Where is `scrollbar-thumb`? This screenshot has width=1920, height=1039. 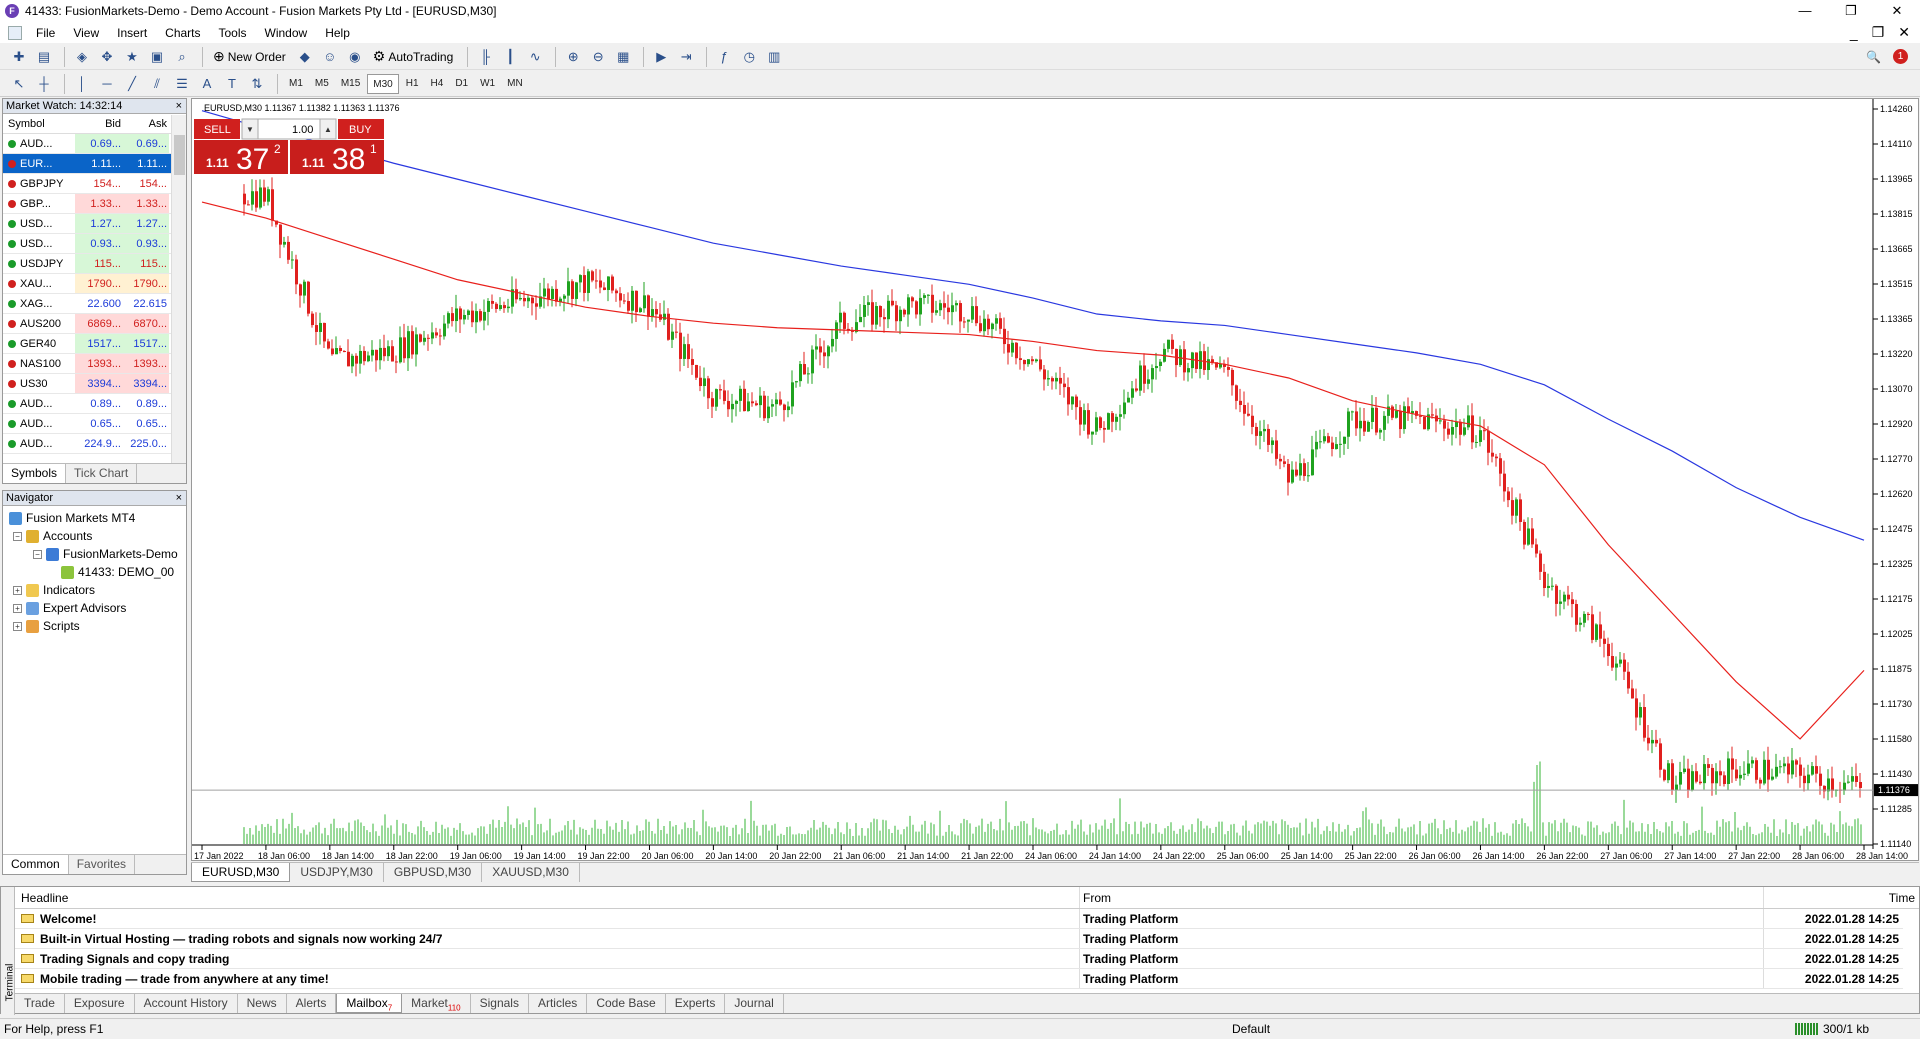 scrollbar-thumb is located at coordinates (179, 155).